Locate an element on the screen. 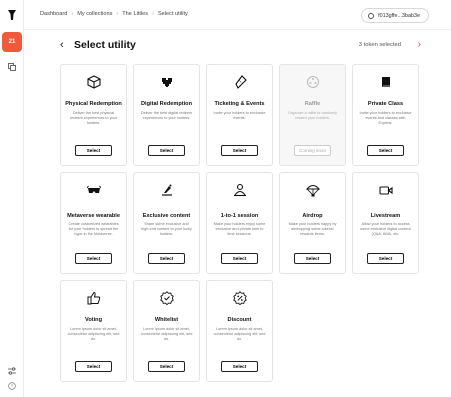  sidebar-item-active: 21 is located at coordinates (12, 42).